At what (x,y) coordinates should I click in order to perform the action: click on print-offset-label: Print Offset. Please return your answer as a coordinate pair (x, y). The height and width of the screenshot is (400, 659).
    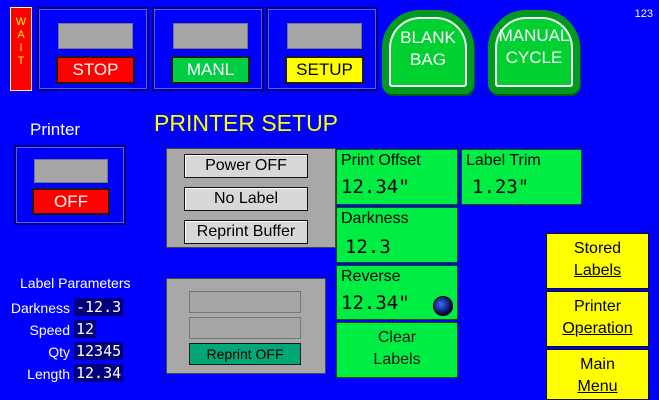
    Looking at the image, I should click on (381, 160).